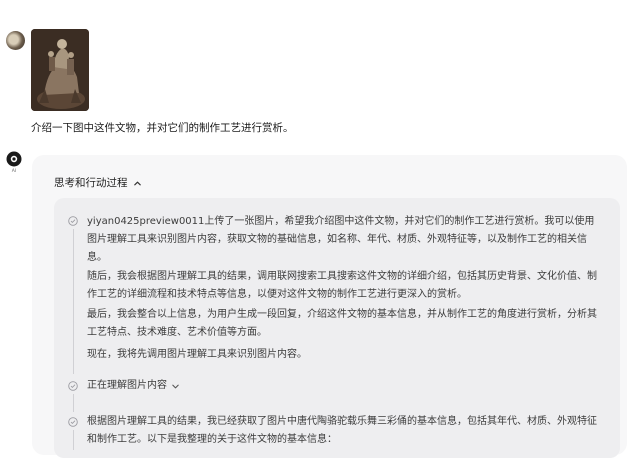 The height and width of the screenshot is (458, 640). What do you see at coordinates (197, 354) in the screenshot?
I see `thinking-paragraph: 现在，我将先调用图片理解工具来识别图片内容。` at bounding box center [197, 354].